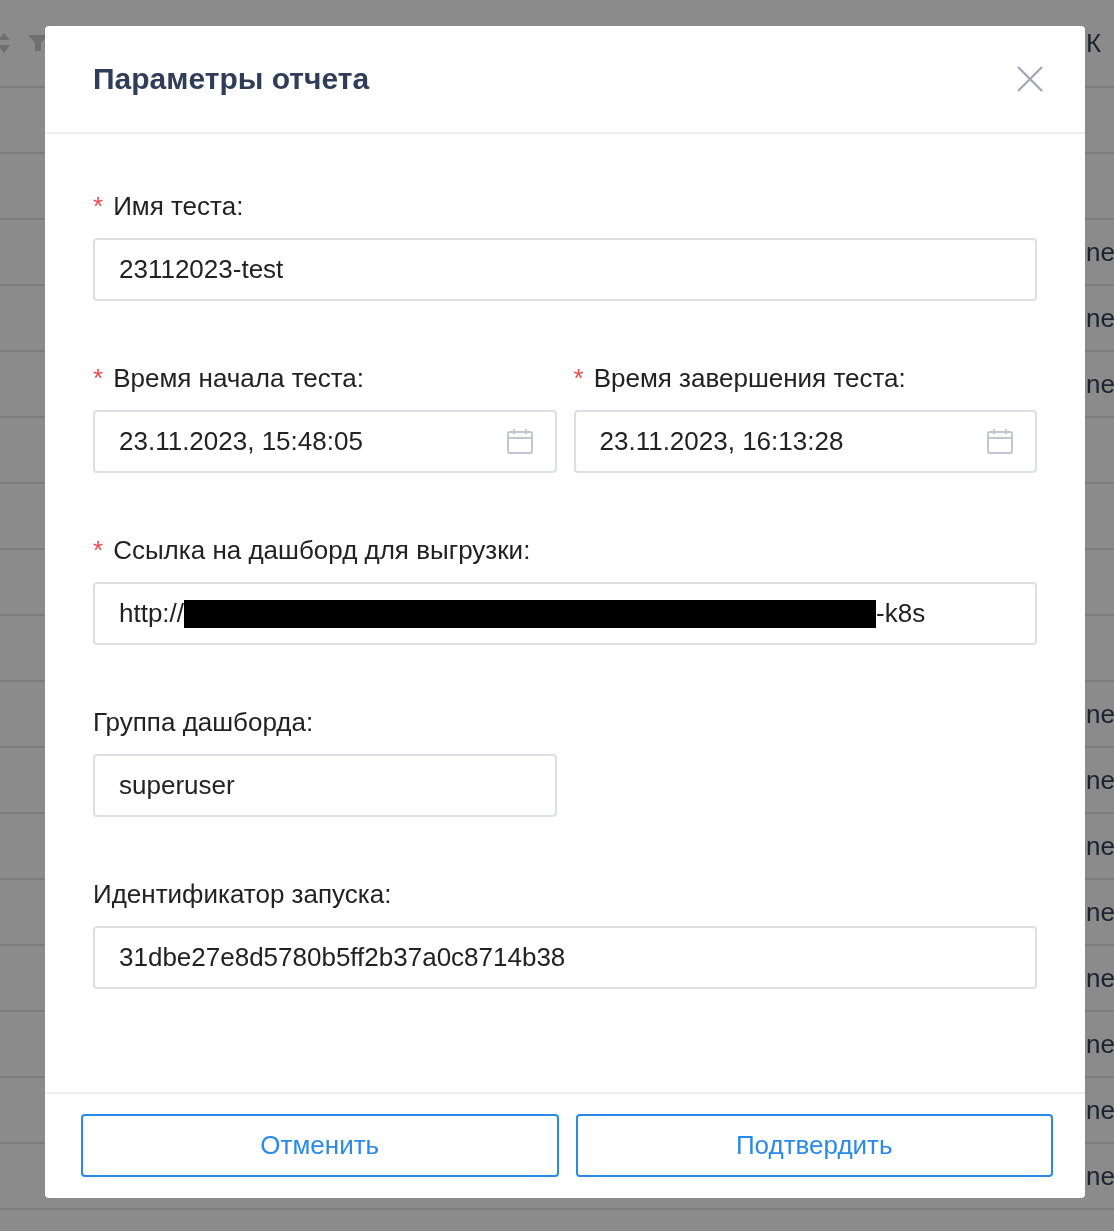 This screenshot has height=1231, width=1114. What do you see at coordinates (565, 613) in the screenshot?
I see `input-field: http:// -k8s` at bounding box center [565, 613].